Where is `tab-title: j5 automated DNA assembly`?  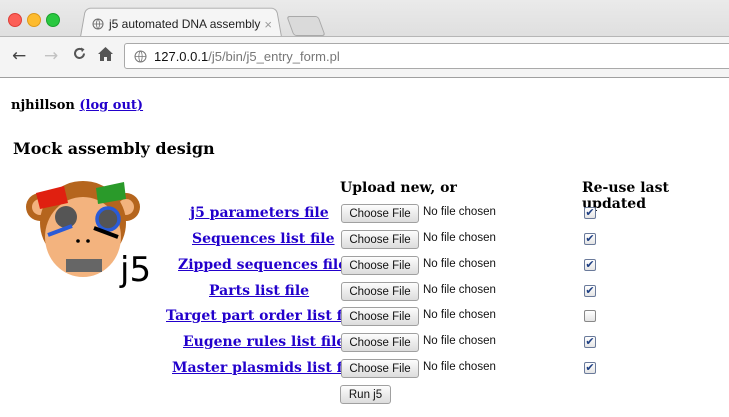 tab-title: j5 automated DNA assembly is located at coordinates (185, 24).